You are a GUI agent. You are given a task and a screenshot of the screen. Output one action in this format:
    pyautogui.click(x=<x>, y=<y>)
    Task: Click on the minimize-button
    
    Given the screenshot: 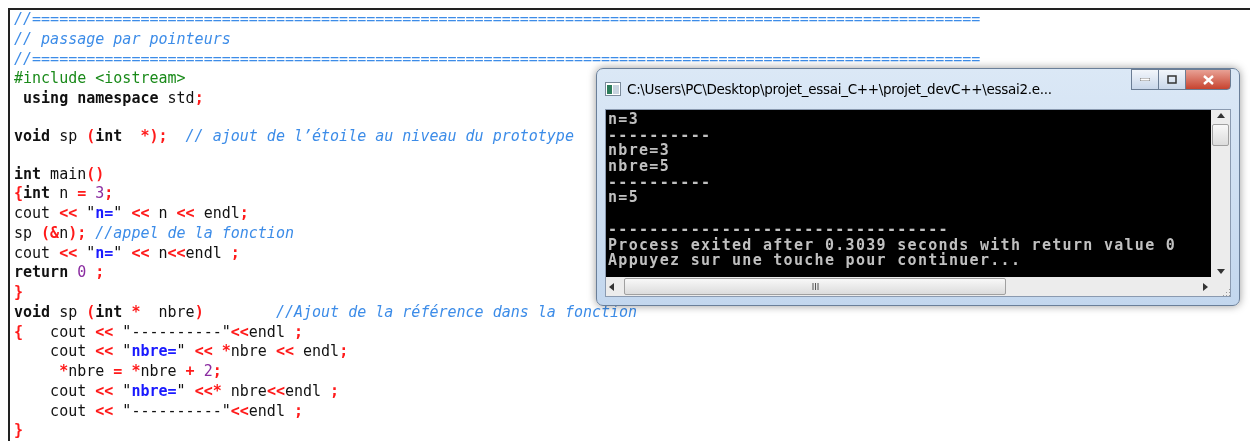 What is the action you would take?
    pyautogui.click(x=1145, y=79)
    